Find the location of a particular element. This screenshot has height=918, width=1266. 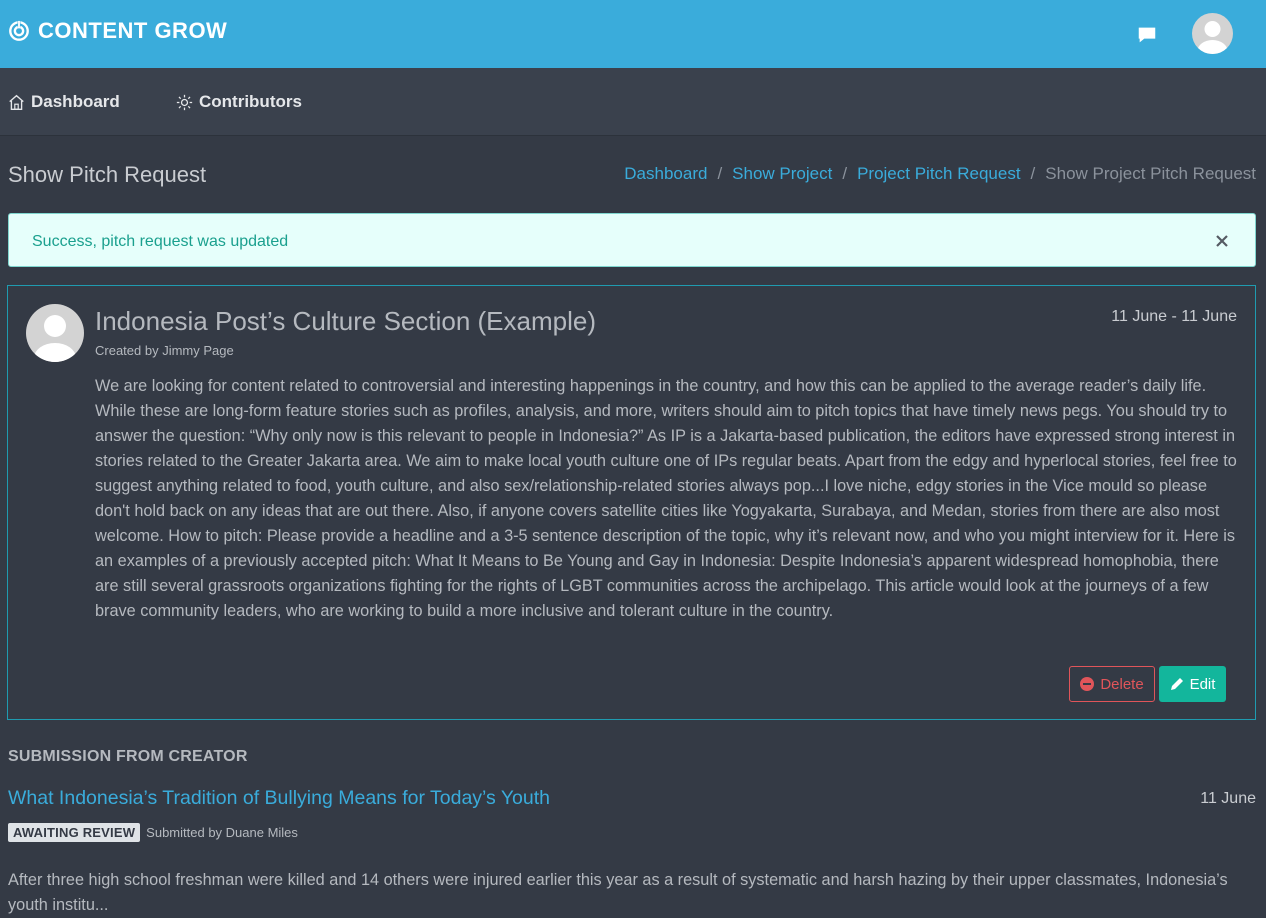

chat-icon is located at coordinates (1147, 35).